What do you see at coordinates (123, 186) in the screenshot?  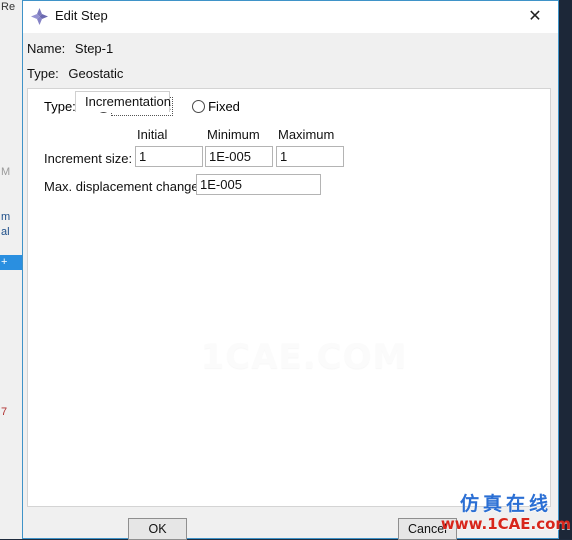 I see `max-displacement-change-label: Max. displacement change:` at bounding box center [123, 186].